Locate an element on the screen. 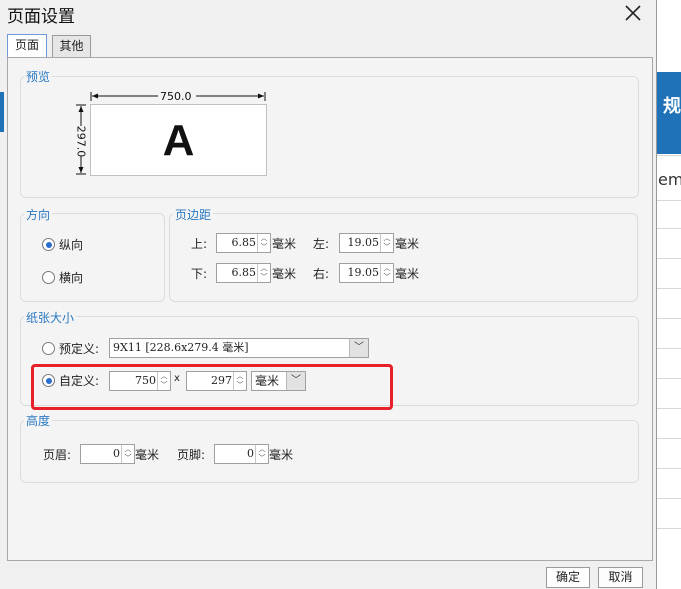 Image resolution: width=681 pixels, height=589 pixels. close-icon is located at coordinates (633, 13).